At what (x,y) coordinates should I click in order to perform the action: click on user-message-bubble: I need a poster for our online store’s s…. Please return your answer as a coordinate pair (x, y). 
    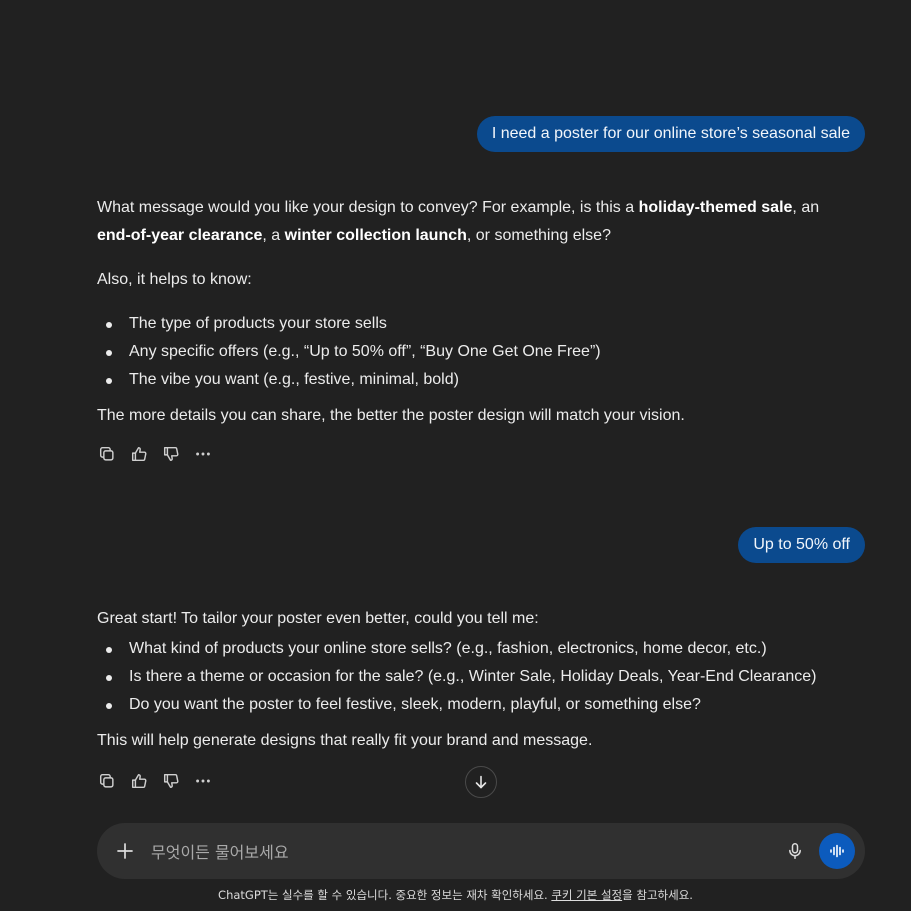
    Looking at the image, I should click on (670, 134).